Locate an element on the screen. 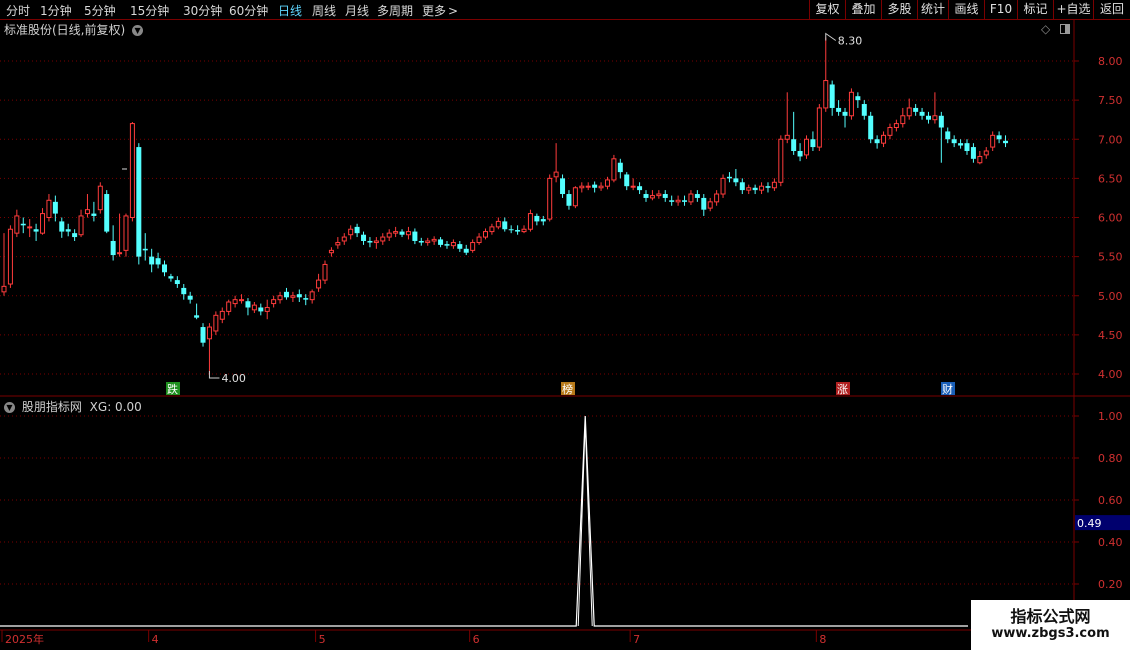 This screenshot has height=650, width=1130. event-badge: 财 is located at coordinates (948, 389).